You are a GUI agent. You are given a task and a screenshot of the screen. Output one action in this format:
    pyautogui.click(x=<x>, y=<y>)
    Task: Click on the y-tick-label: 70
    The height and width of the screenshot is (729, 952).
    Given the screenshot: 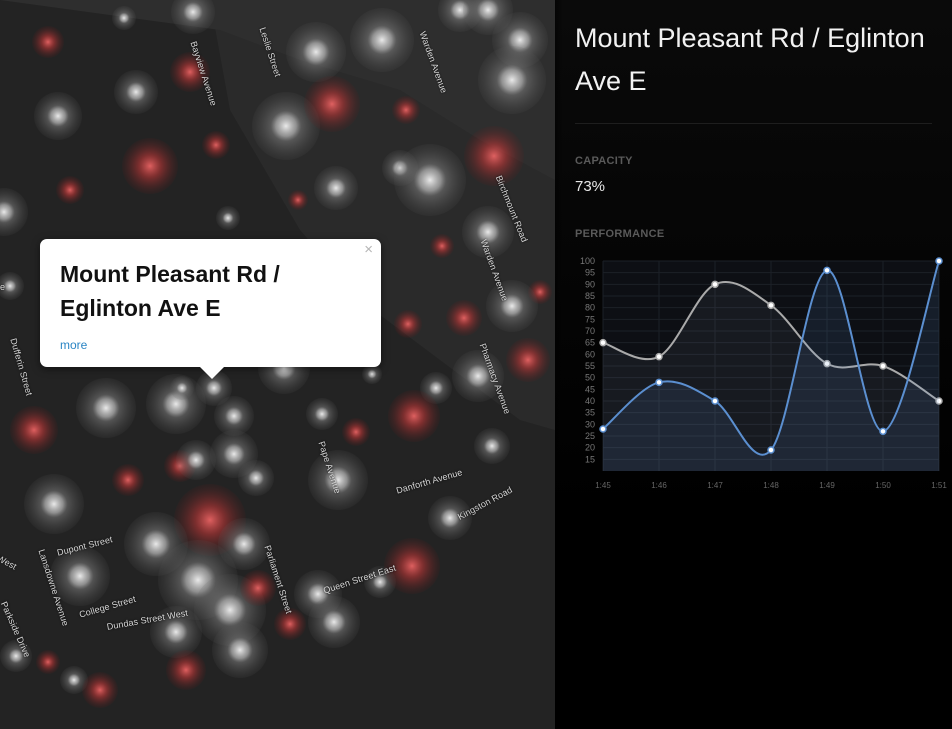 What is the action you would take?
    pyautogui.click(x=590, y=331)
    